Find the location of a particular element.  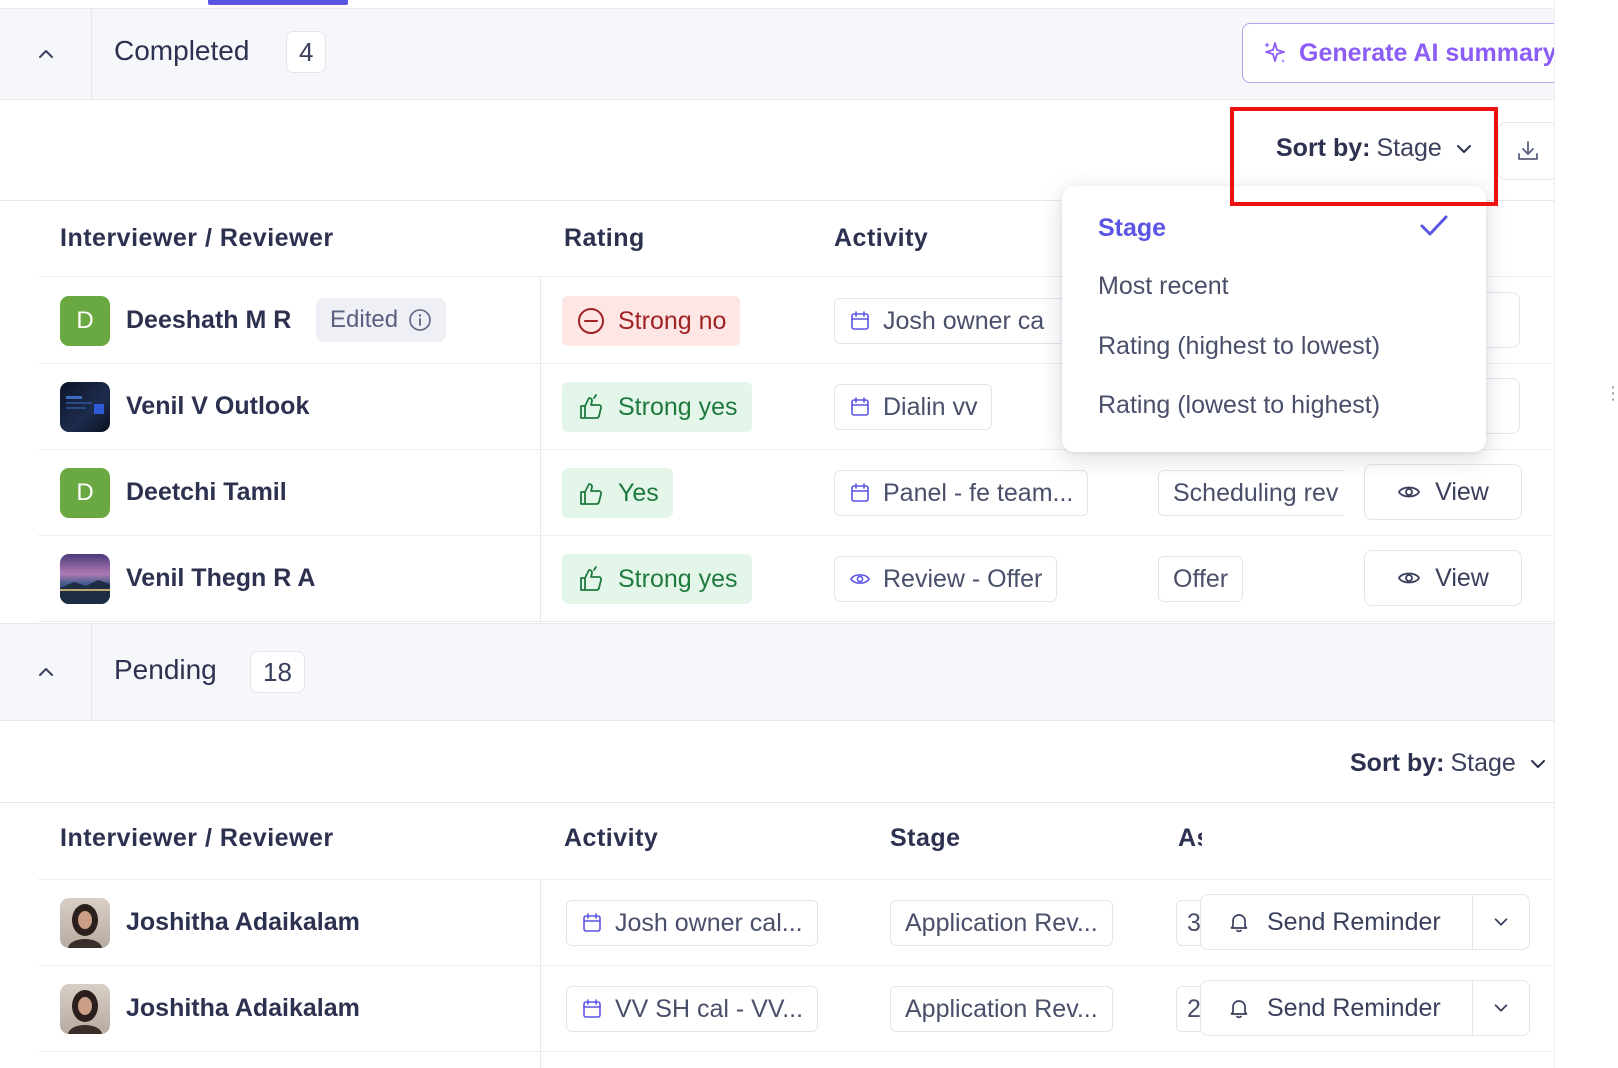

pending-count-badge: 18 is located at coordinates (277, 672).